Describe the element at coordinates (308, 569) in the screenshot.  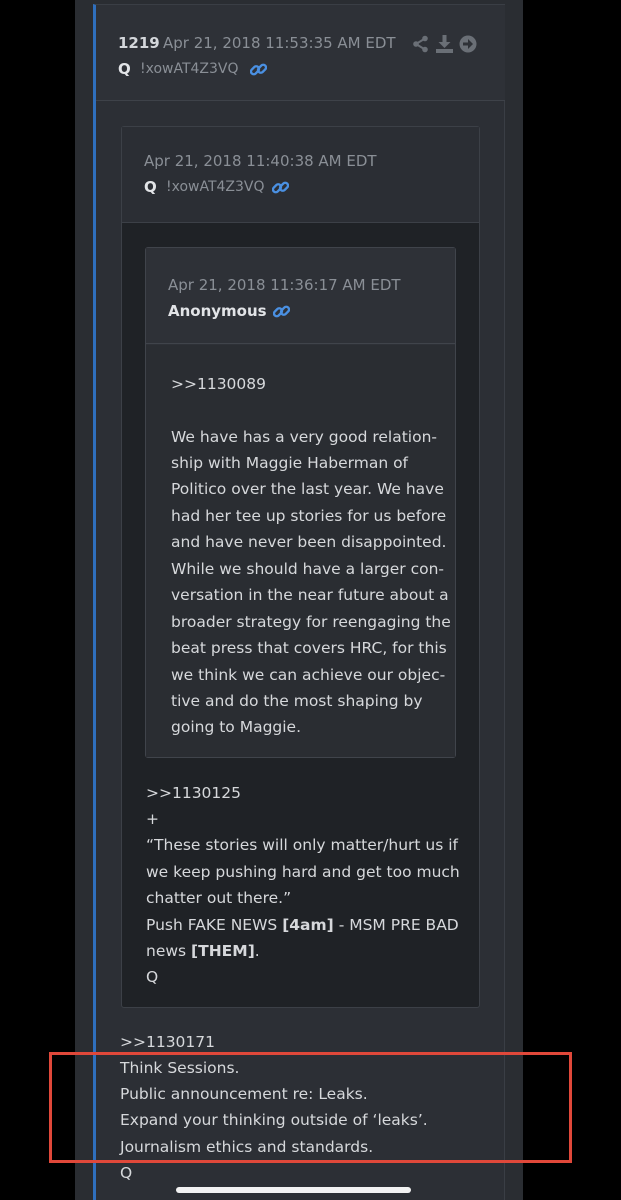
I see `body-line: While we should have a larger con-` at that location.